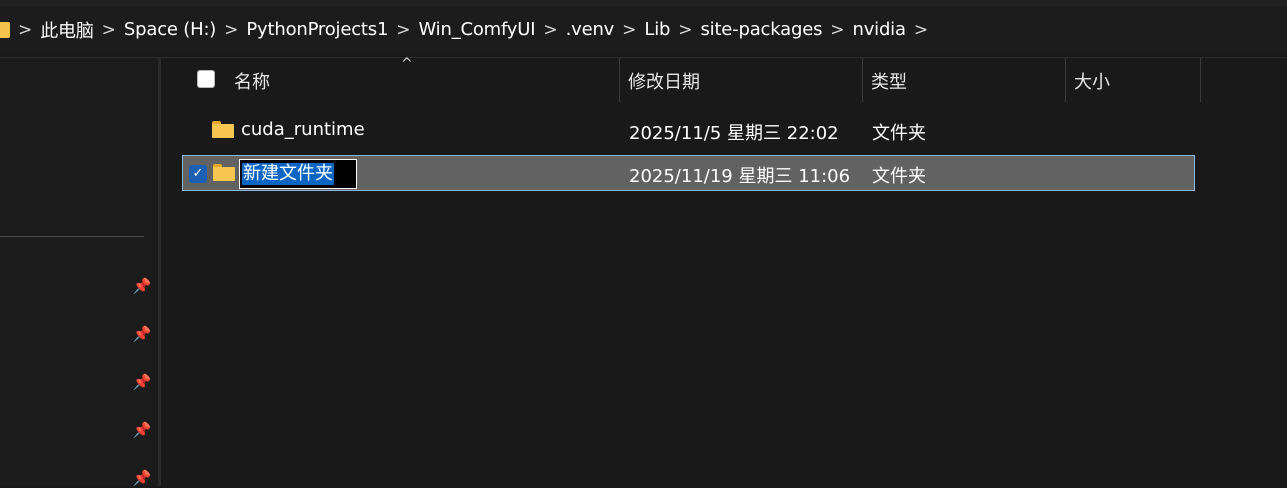  Describe the element at coordinates (1092, 81) in the screenshot. I see `column-header-size: 大小` at that location.